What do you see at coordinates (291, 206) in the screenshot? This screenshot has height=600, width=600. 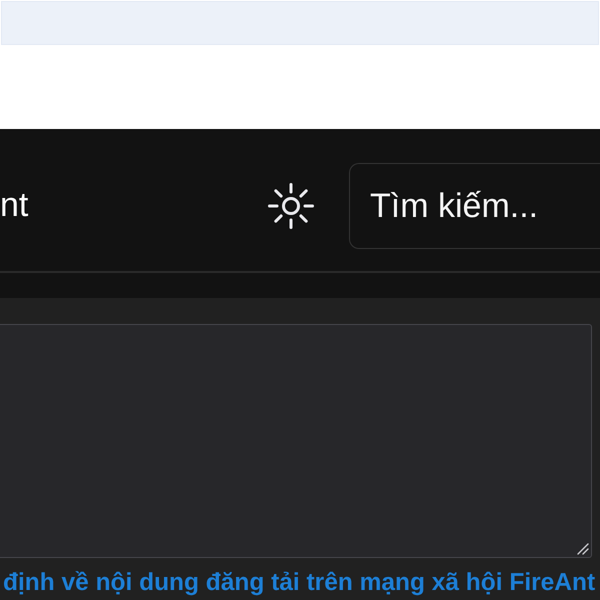 I see `sun-icon` at bounding box center [291, 206].